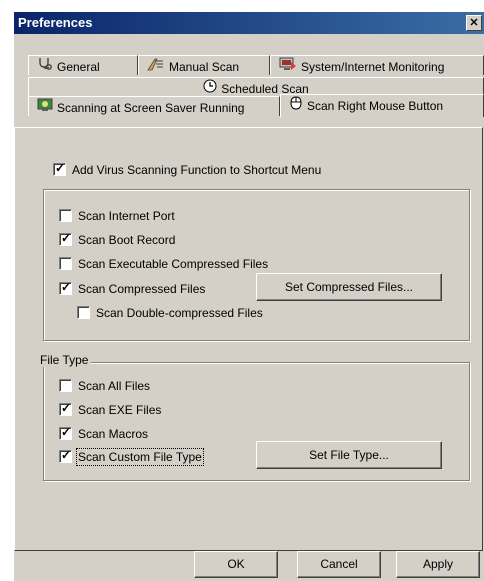 This screenshot has height=581, width=484. I want to click on tab-general-label: General, so click(78, 67).